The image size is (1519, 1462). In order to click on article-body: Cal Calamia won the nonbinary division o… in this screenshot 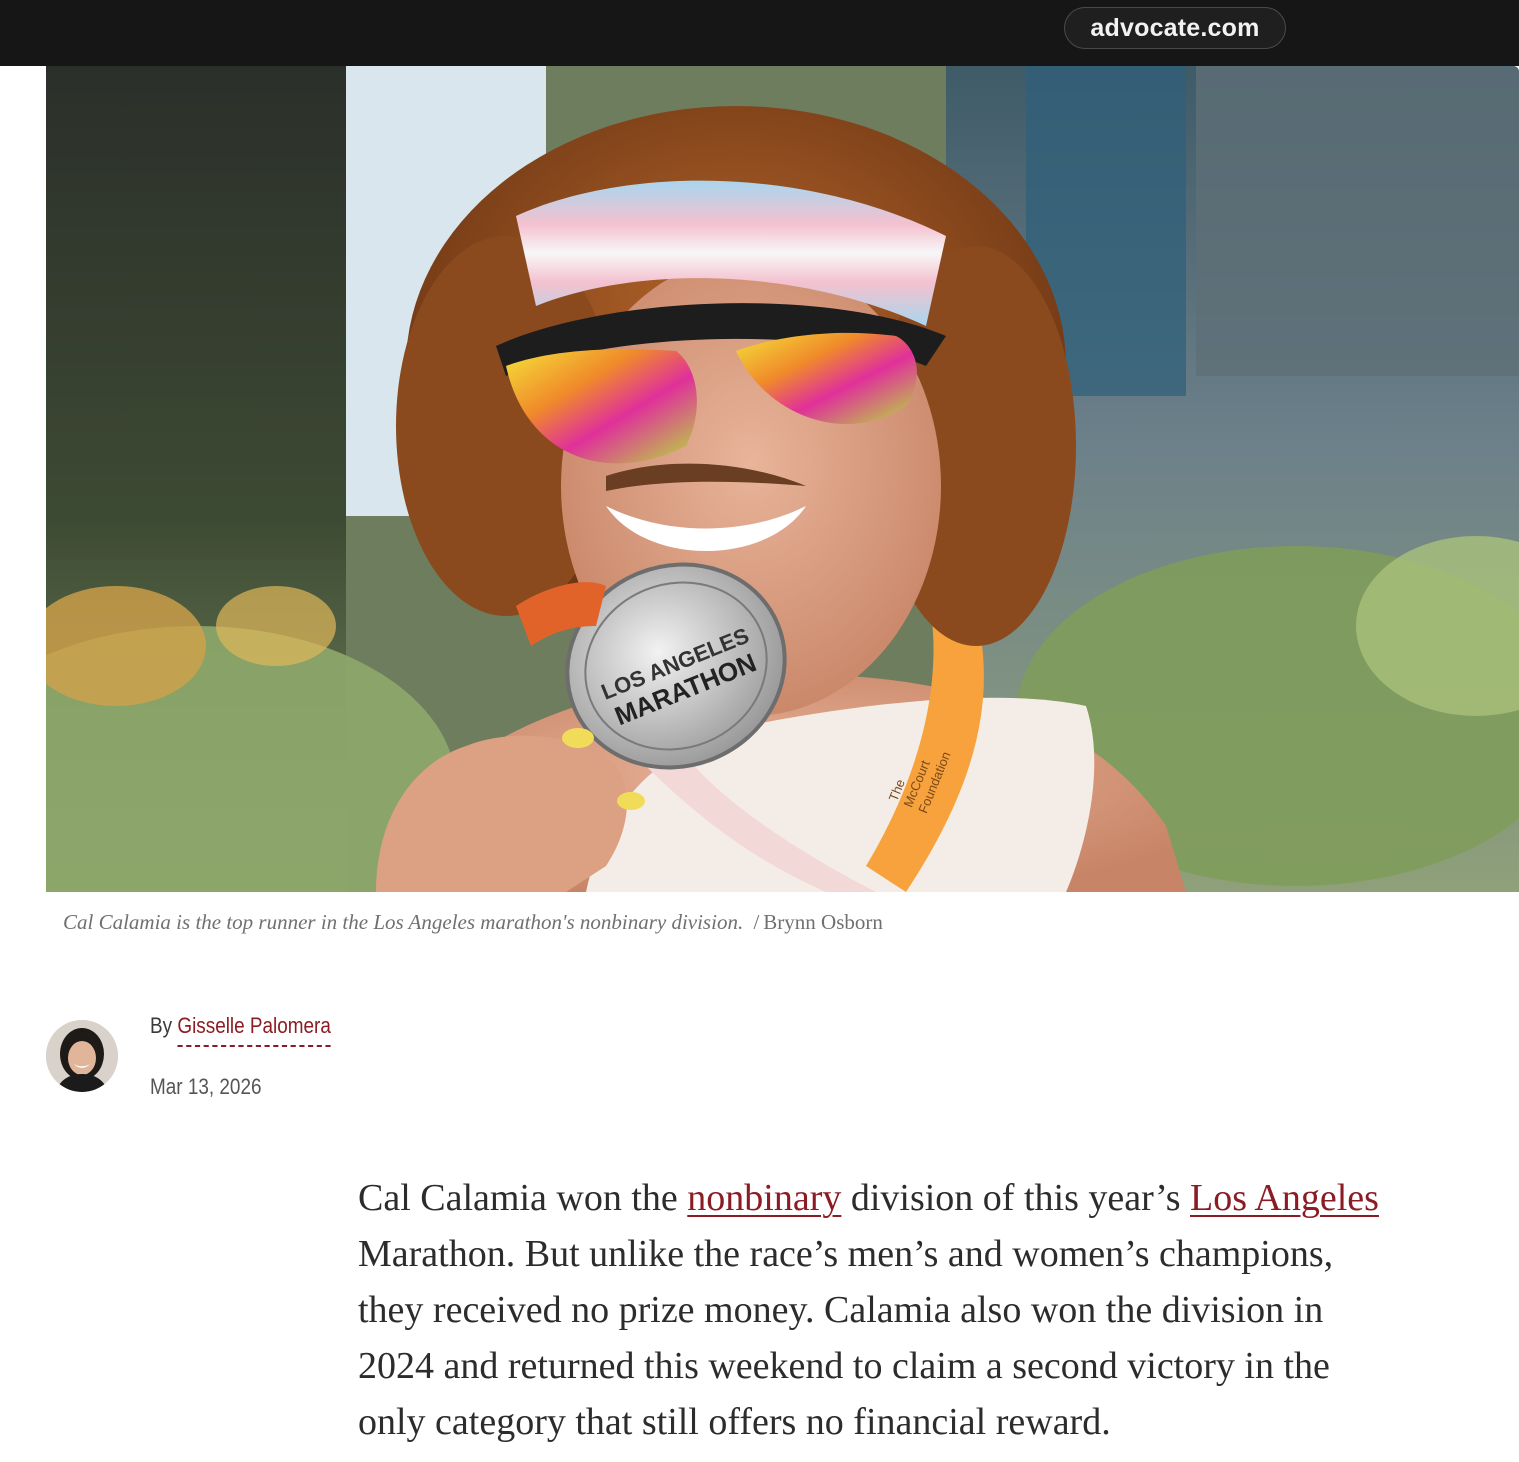, I will do `click(938, 1310)`.